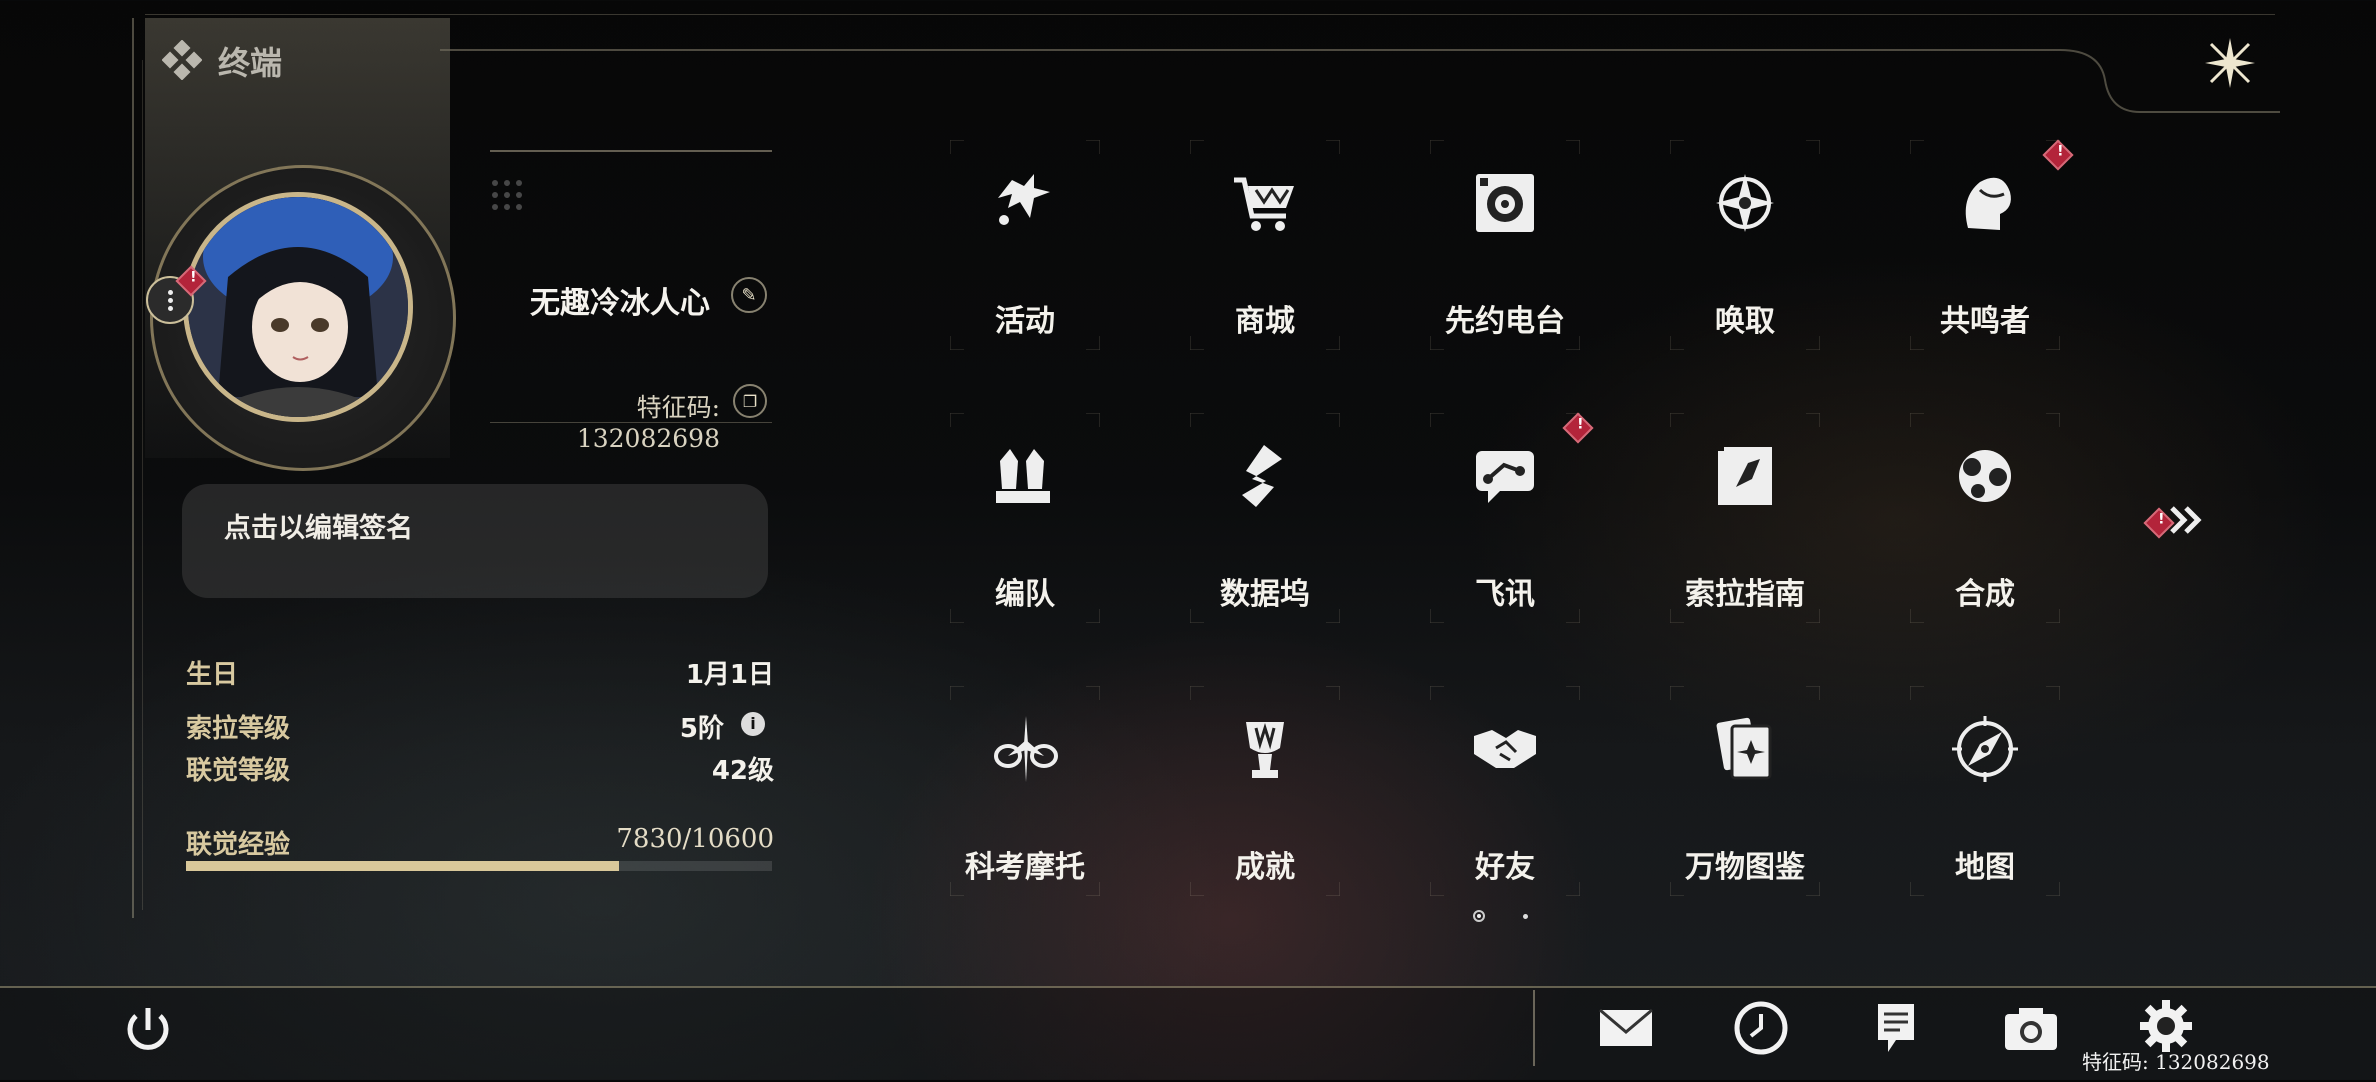 This screenshot has width=2376, height=1082. I want to click on mail-icon, so click(1626, 1028).